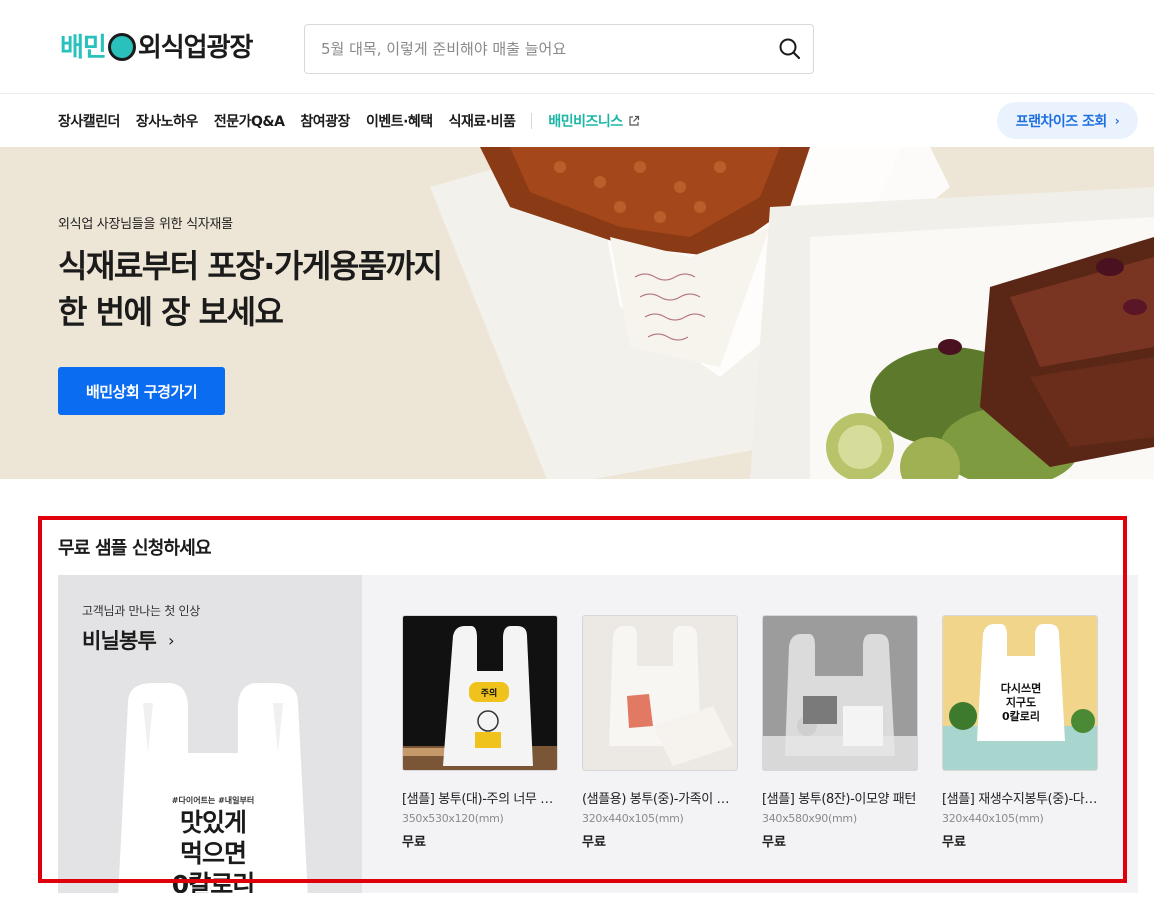  Describe the element at coordinates (167, 121) in the screenshot. I see `nav-item-knowhow: 장사노하우` at that location.